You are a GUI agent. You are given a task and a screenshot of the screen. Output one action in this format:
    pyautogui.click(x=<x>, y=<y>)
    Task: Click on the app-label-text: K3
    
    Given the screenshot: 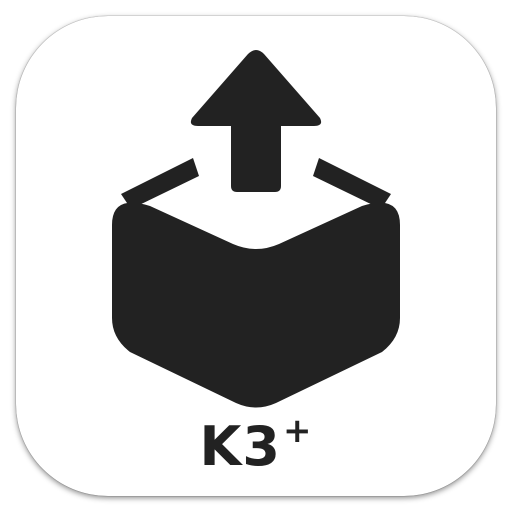 What is the action you would take?
    pyautogui.click(x=240, y=446)
    